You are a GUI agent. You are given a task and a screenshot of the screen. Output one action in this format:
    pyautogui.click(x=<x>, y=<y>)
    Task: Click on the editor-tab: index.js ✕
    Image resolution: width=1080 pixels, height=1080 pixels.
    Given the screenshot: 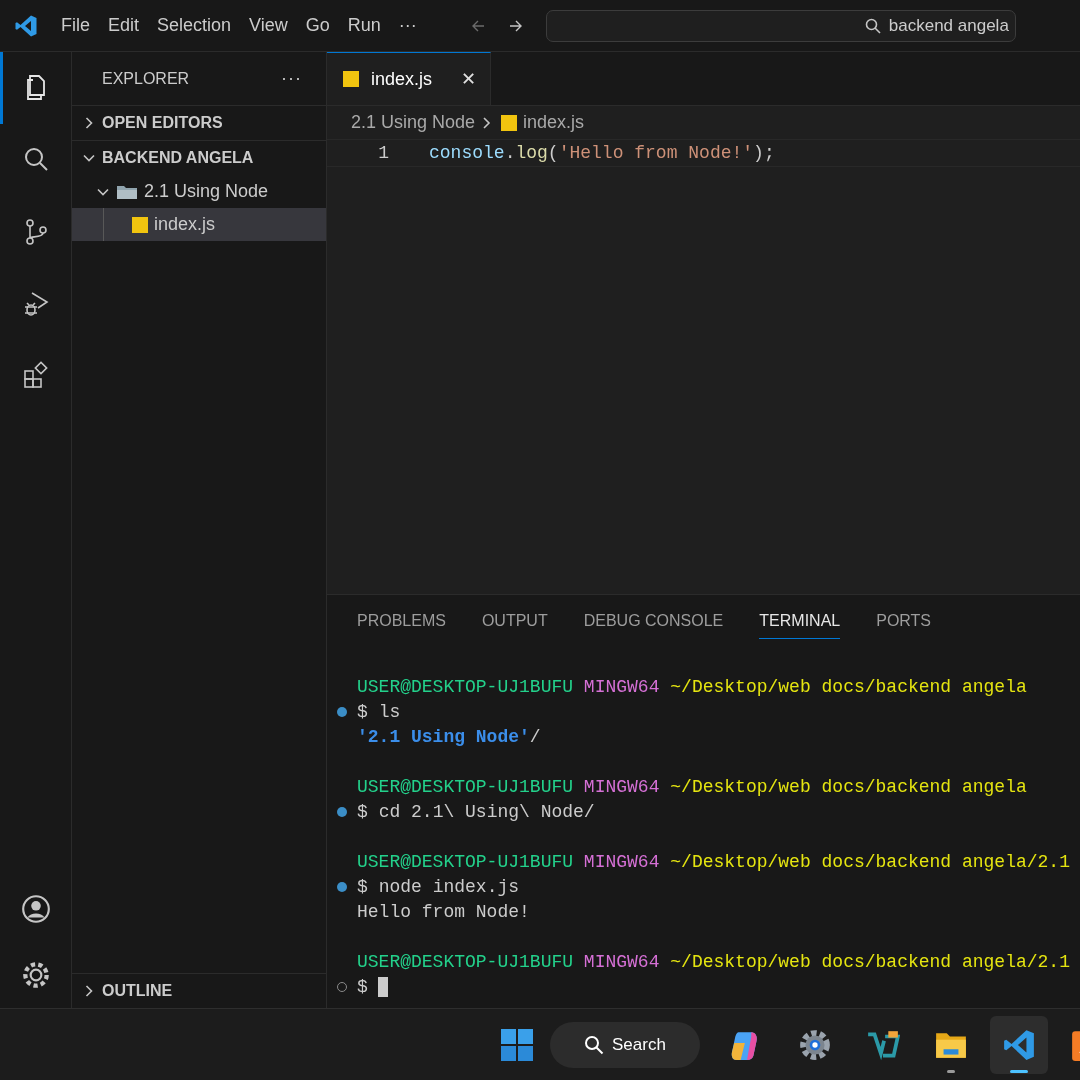 What is the action you would take?
    pyautogui.click(x=409, y=78)
    